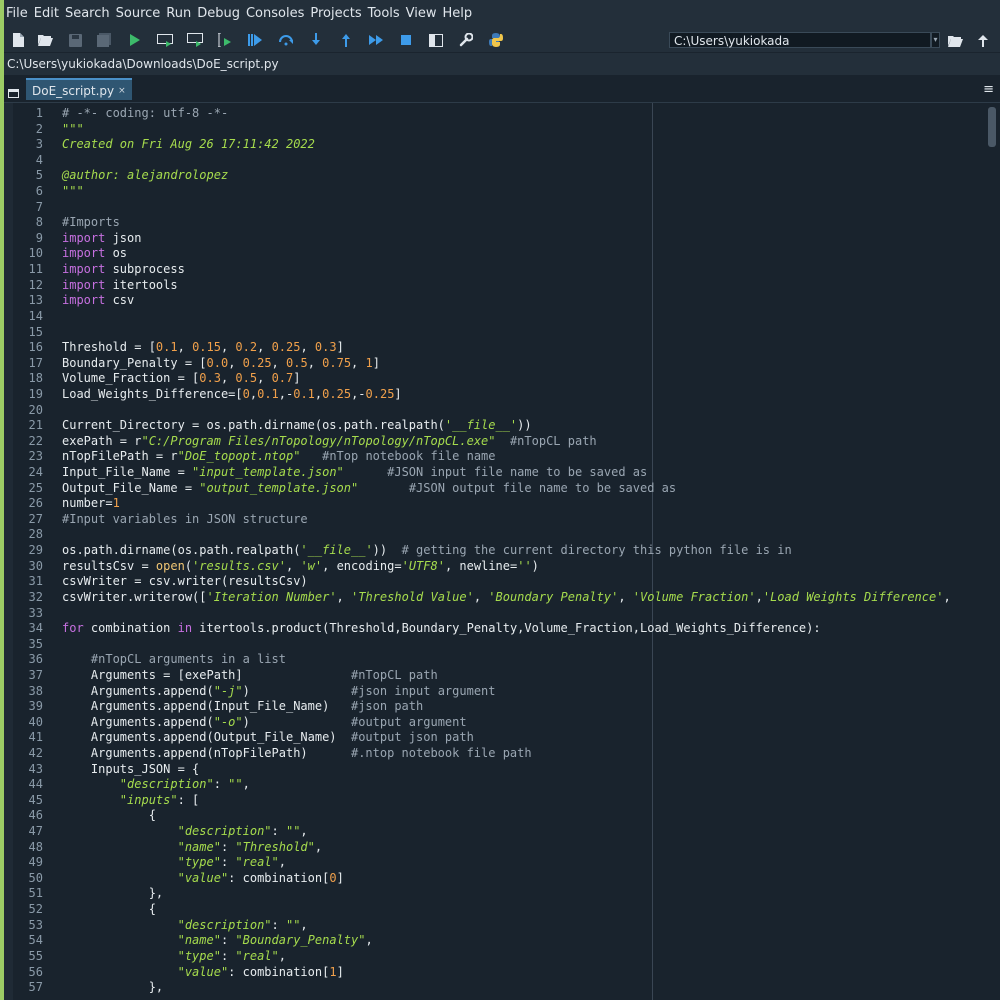  What do you see at coordinates (466, 40) in the screenshot?
I see `preferences-icon` at bounding box center [466, 40].